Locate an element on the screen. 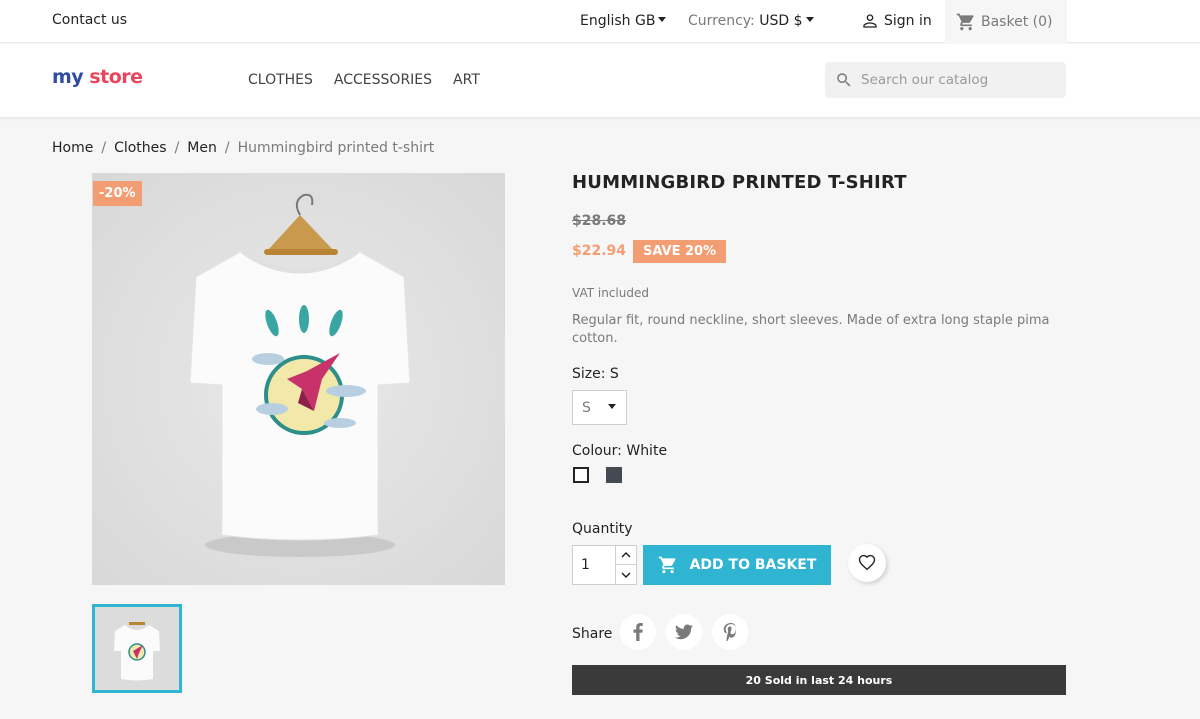 The image size is (1200, 719). facebook-icon is located at coordinates (638, 632).